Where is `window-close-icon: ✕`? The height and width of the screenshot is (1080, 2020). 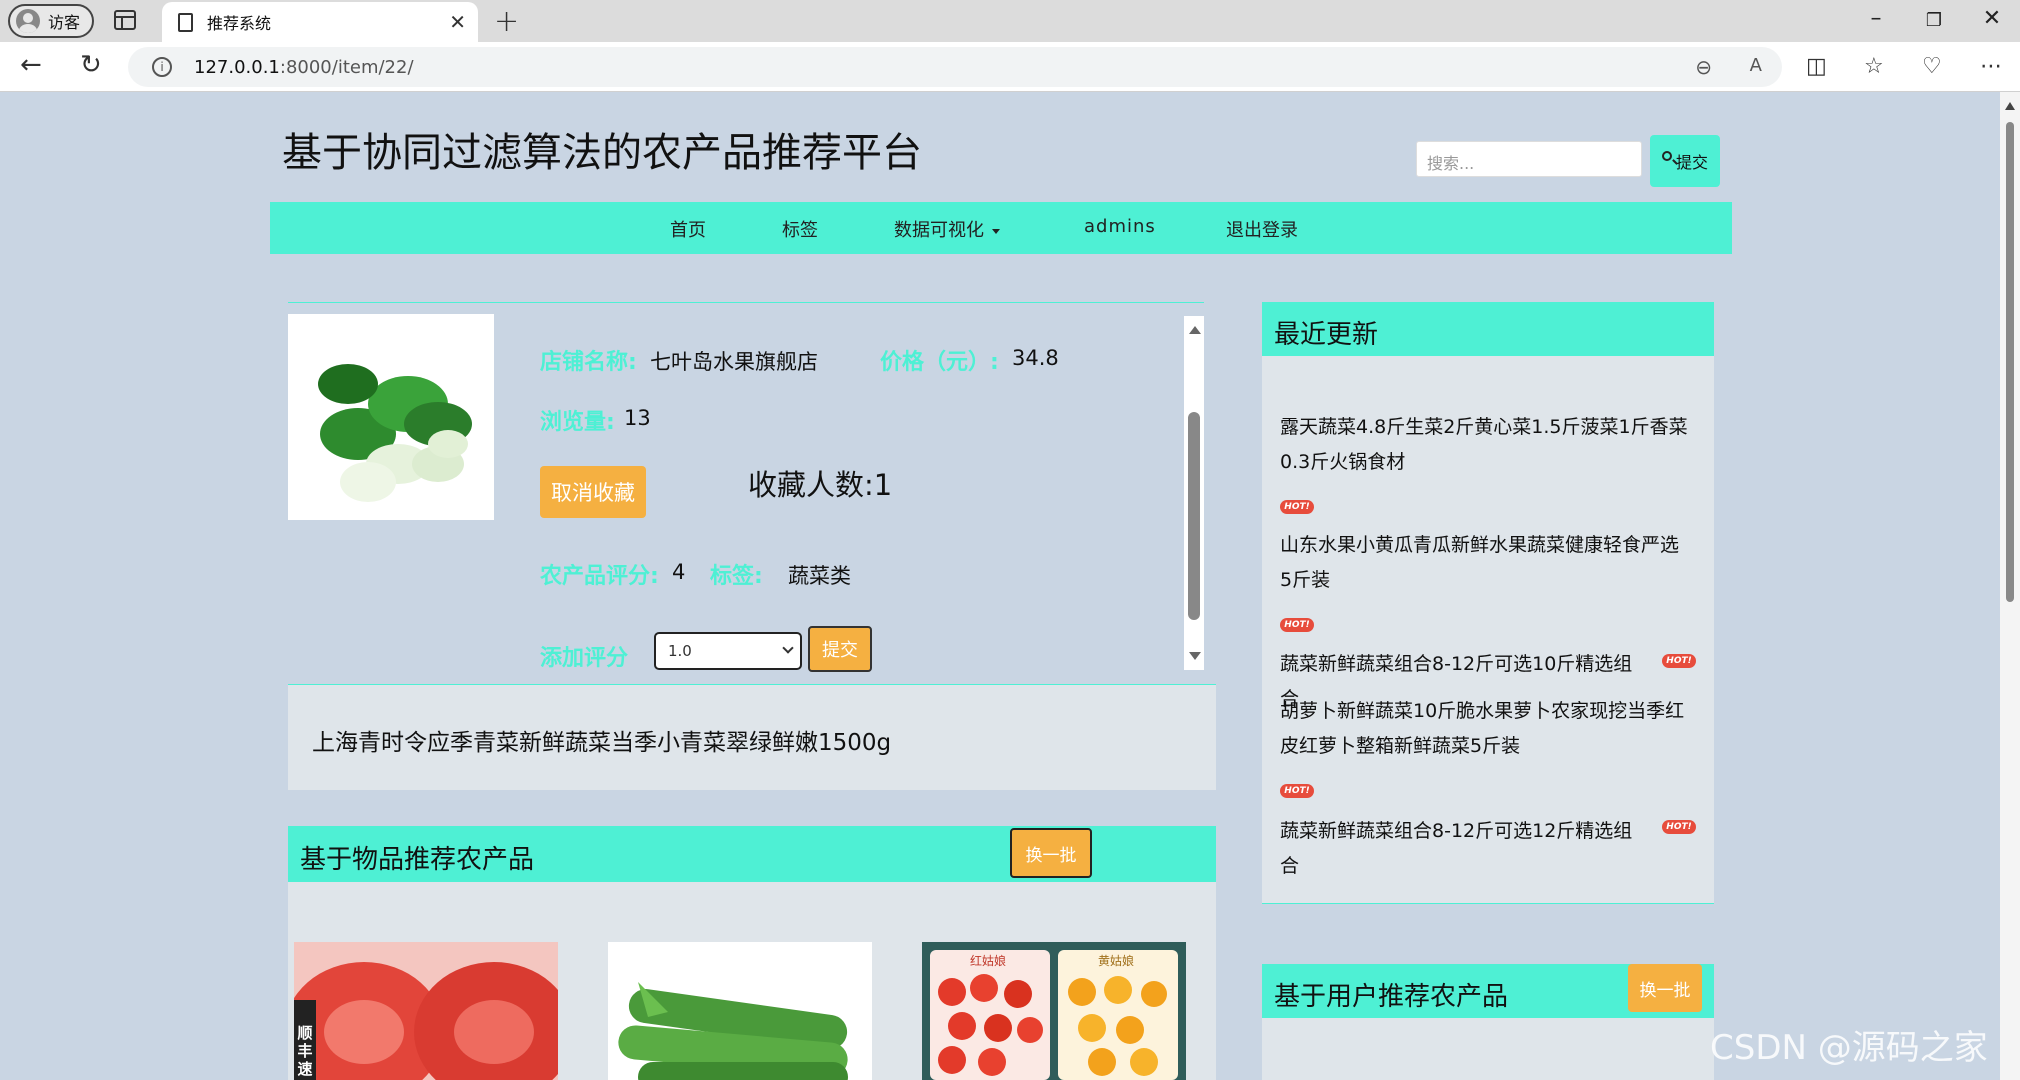
window-close-icon: ✕ is located at coordinates (1992, 18).